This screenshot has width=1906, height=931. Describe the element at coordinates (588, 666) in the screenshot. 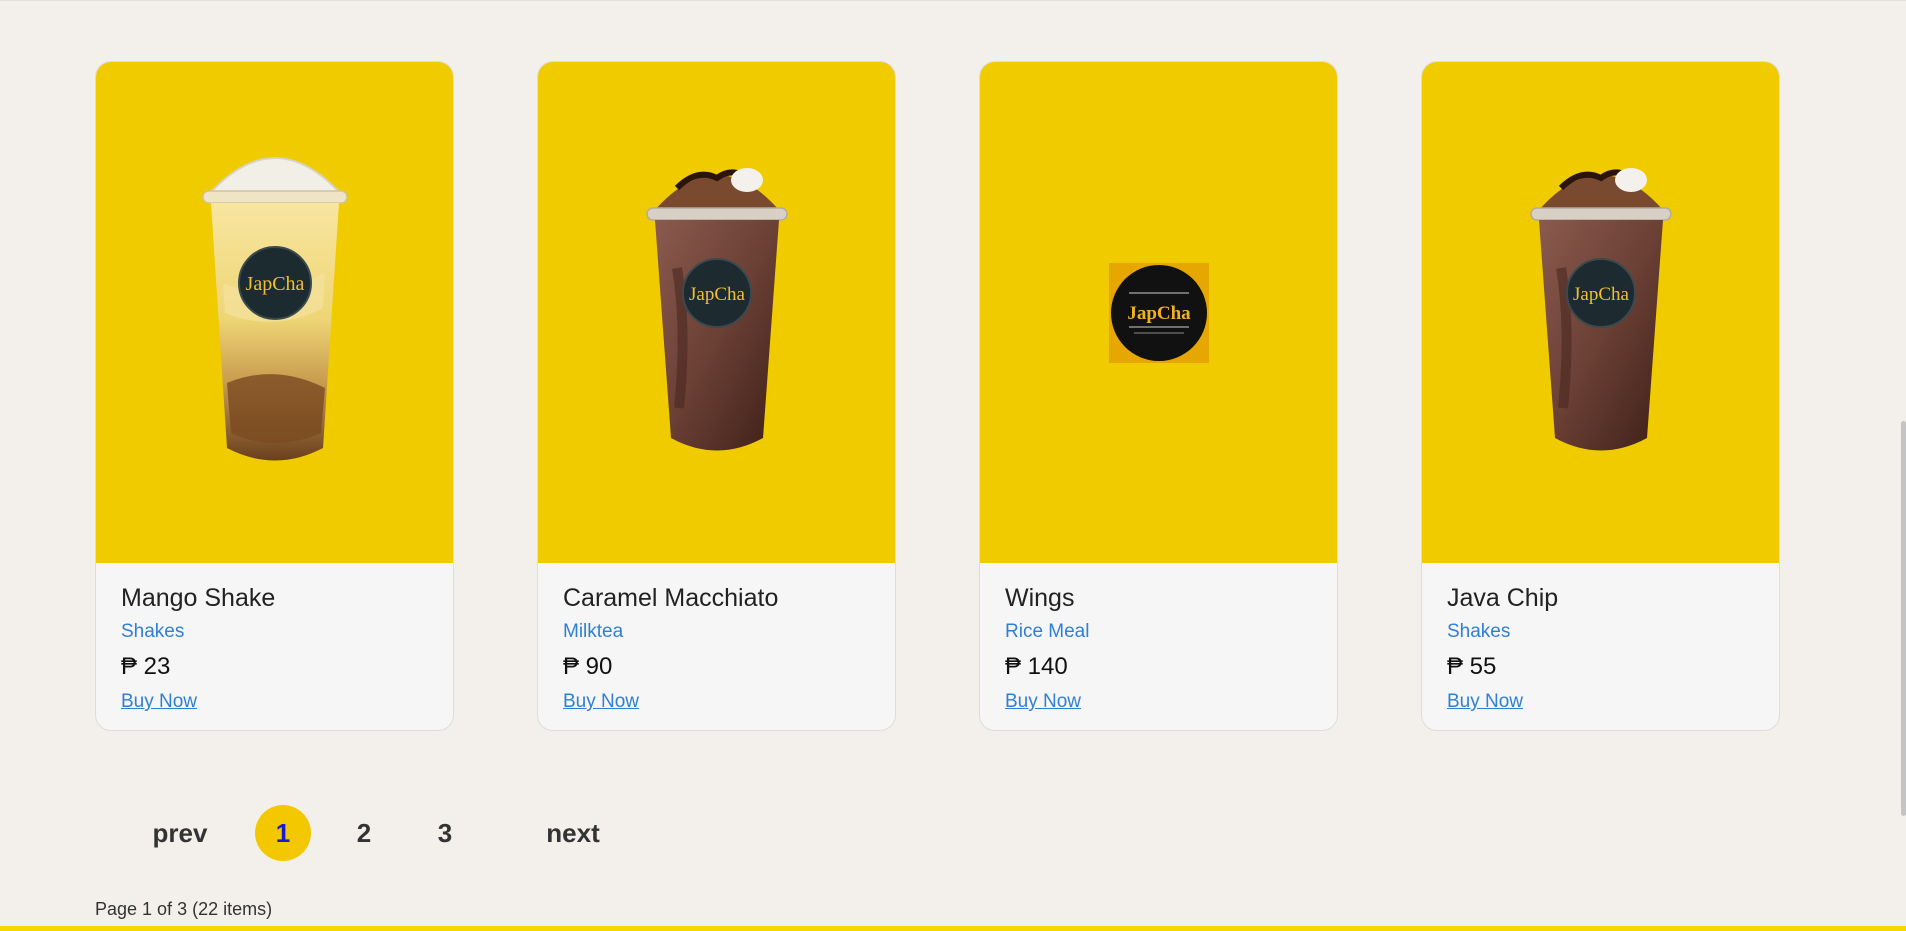

I see `product-price: ₱ 90` at that location.